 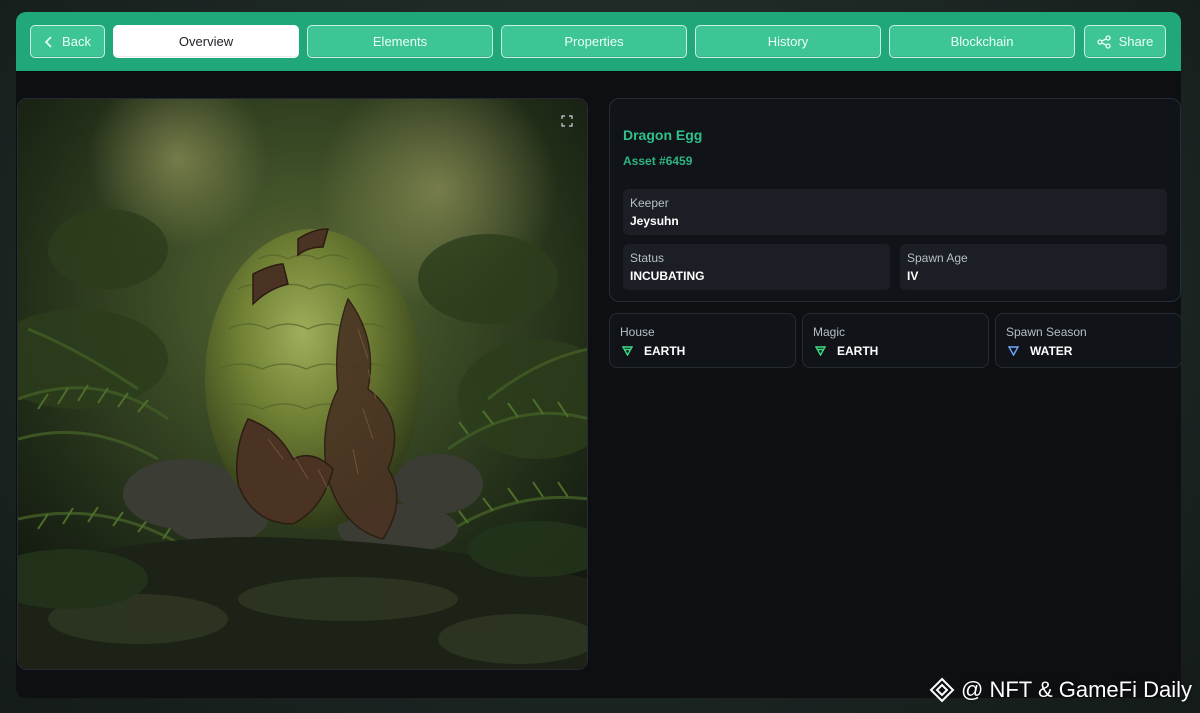 I want to click on tab-elements-label: Elements, so click(x=400, y=41).